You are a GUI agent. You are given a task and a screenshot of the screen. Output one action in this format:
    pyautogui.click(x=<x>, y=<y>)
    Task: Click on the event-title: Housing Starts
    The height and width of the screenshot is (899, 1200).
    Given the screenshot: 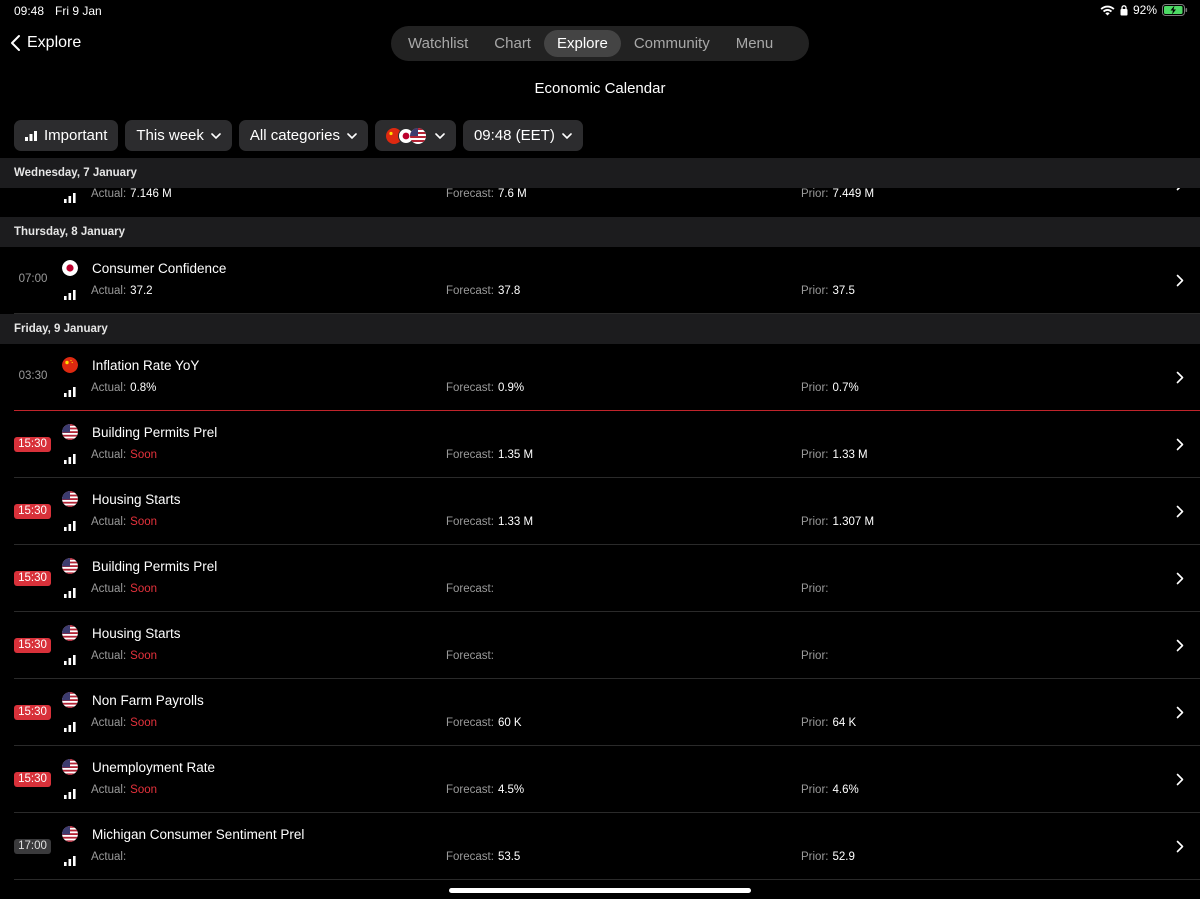 What is the action you would take?
    pyautogui.click(x=136, y=499)
    